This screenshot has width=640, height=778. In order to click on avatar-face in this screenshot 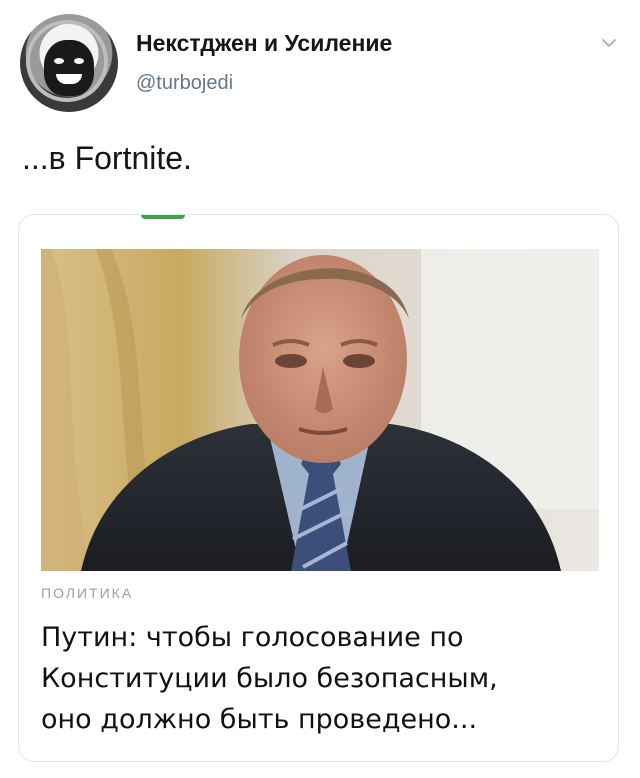, I will do `click(69, 68)`.